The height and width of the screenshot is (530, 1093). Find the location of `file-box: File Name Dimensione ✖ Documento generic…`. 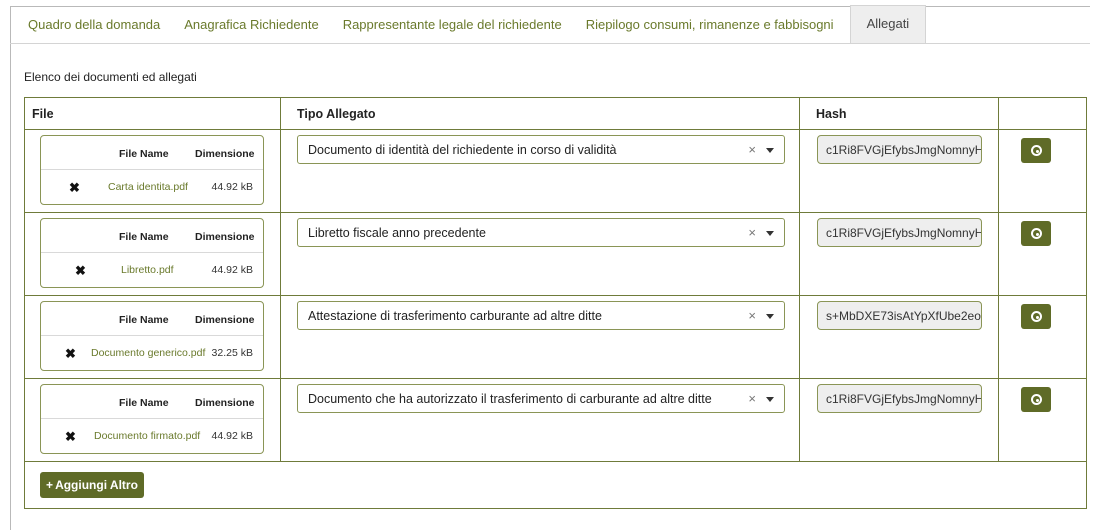

file-box: File Name Dimensione ✖ Documento generic… is located at coordinates (152, 336).